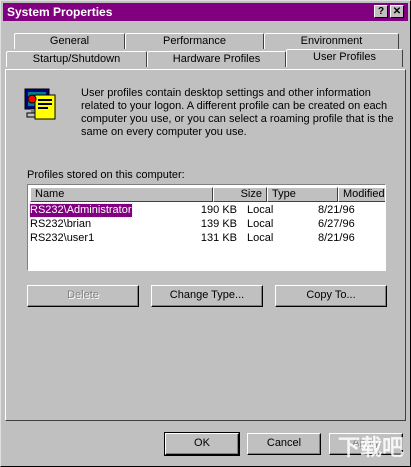 This screenshot has height=467, width=411. What do you see at coordinates (61, 224) in the screenshot?
I see `profile-name: RS232\brian` at bounding box center [61, 224].